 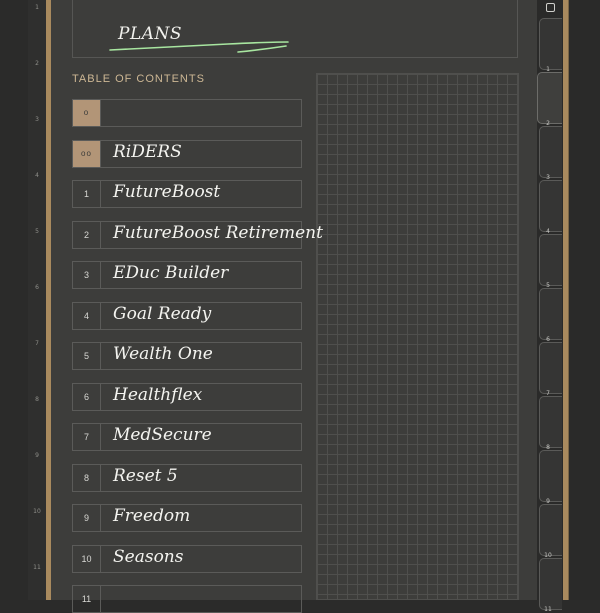 What do you see at coordinates (37, 119) in the screenshot?
I see `margin-line-number: 3` at bounding box center [37, 119].